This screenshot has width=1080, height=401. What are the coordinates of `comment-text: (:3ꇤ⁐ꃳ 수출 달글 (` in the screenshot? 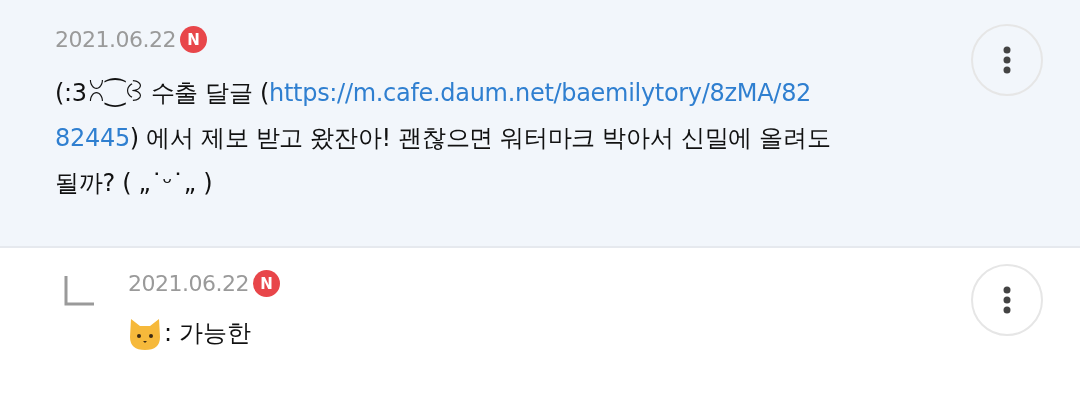 It's located at (162, 93).